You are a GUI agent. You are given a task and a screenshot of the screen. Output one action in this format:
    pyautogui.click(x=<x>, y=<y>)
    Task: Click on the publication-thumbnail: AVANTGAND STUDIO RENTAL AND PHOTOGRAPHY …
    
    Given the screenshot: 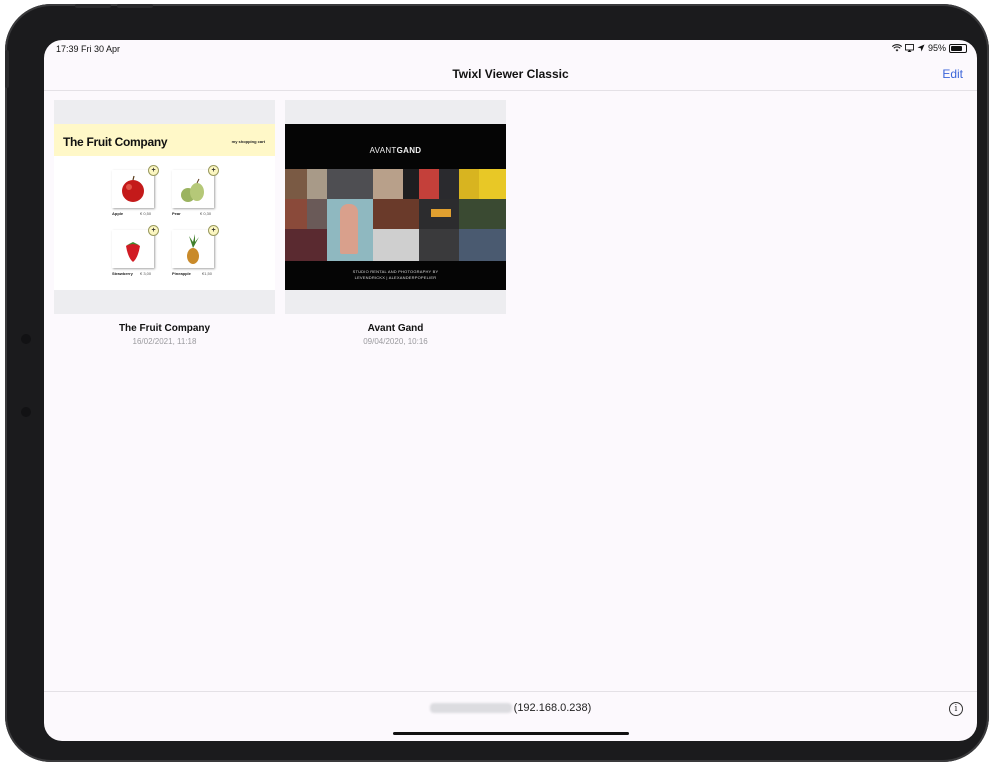 What is the action you would take?
    pyautogui.click(x=395, y=207)
    